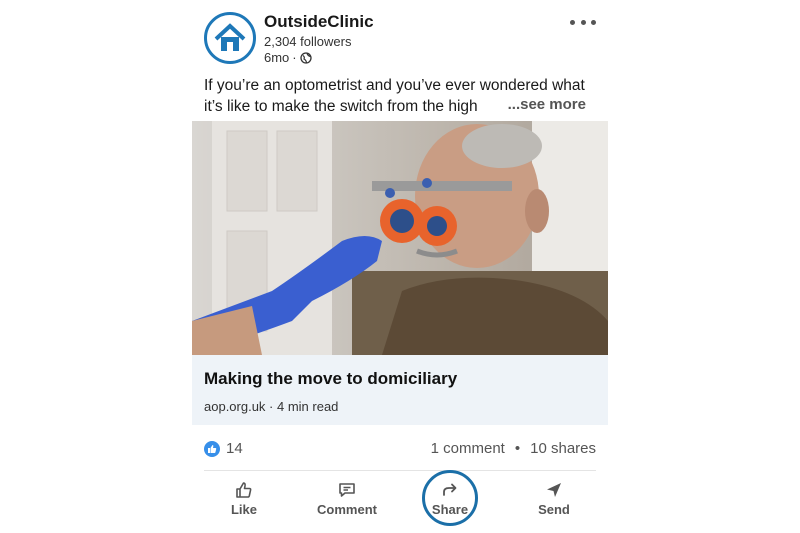 The height and width of the screenshot is (533, 800). I want to click on reaction-count: 14, so click(234, 448).